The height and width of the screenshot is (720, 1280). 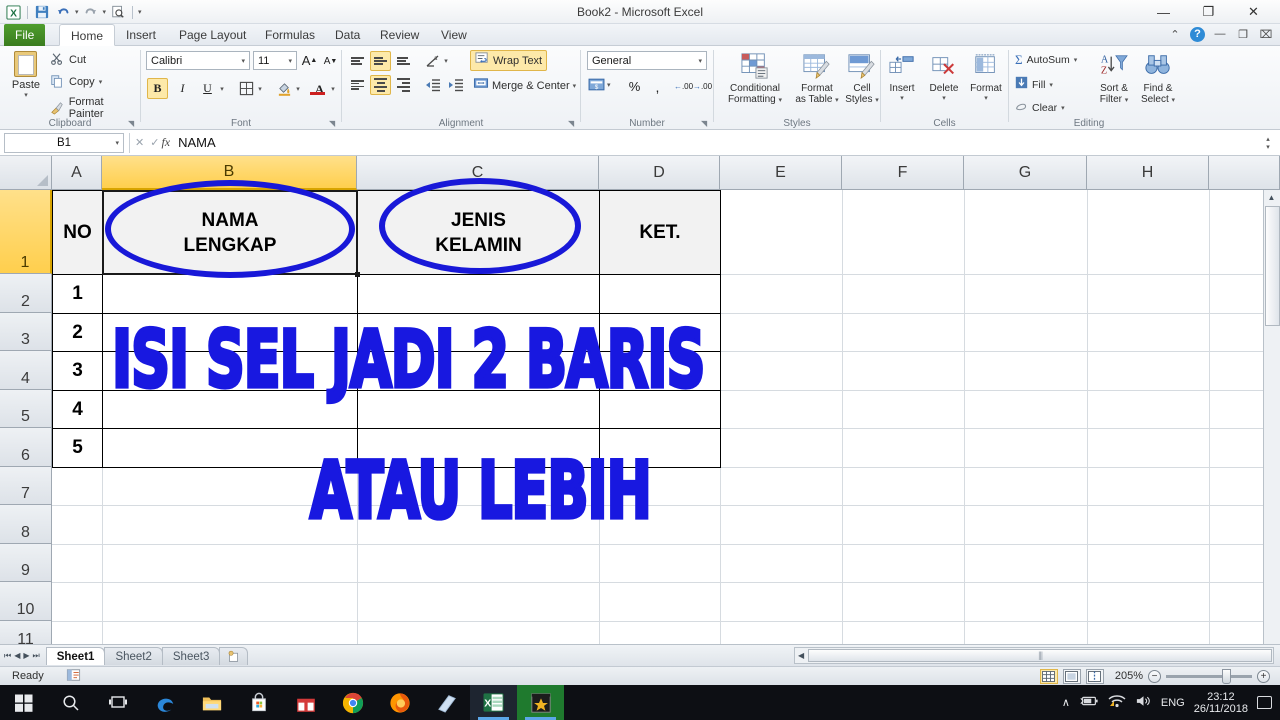 I want to click on minimize-workbook-icon: —, so click(x=1220, y=34).